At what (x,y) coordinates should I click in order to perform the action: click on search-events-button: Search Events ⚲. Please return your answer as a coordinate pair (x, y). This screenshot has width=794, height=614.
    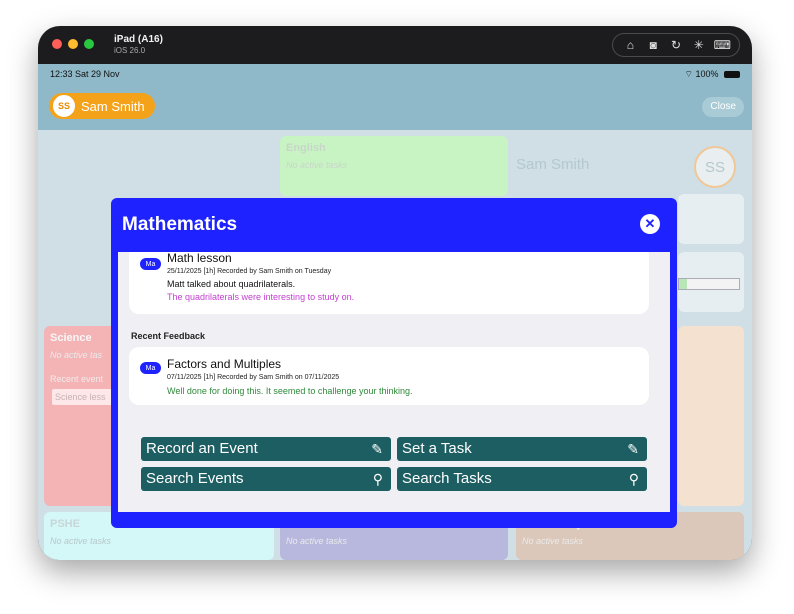
    Looking at the image, I should click on (266, 479).